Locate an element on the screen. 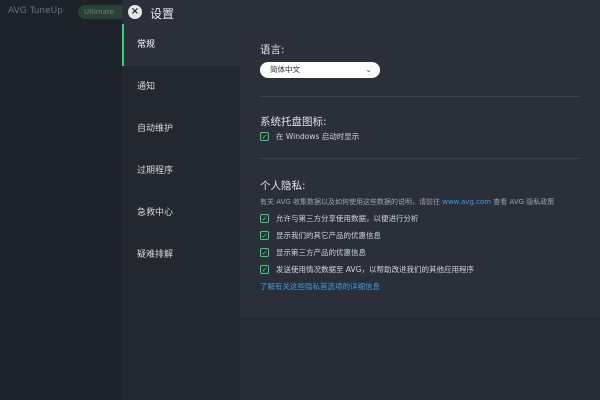 The height and width of the screenshot is (400, 600). tray-title: 系统托盘图标: is located at coordinates (293, 122).